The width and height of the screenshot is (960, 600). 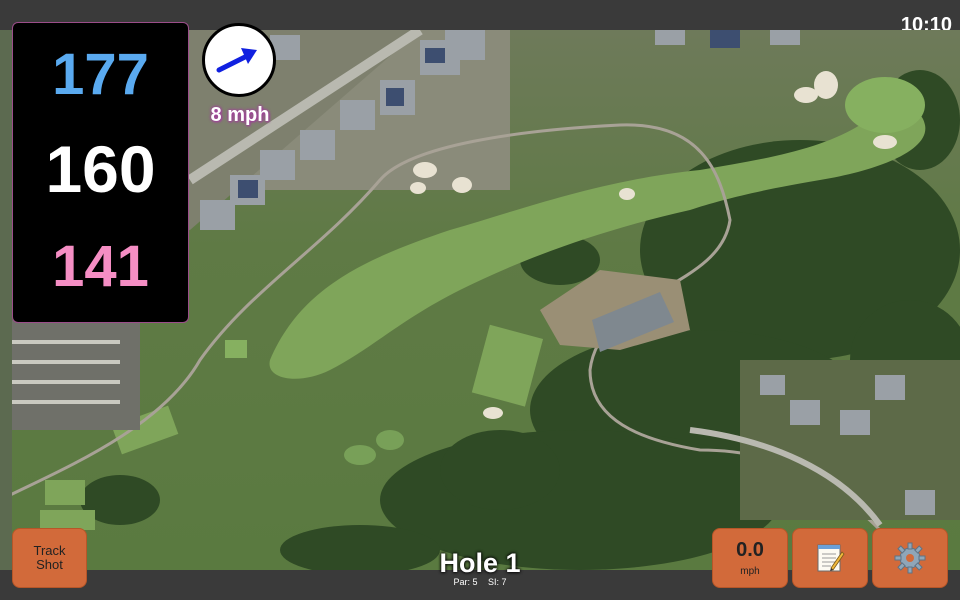 I want to click on wind-unit: mph, so click(x=750, y=571).